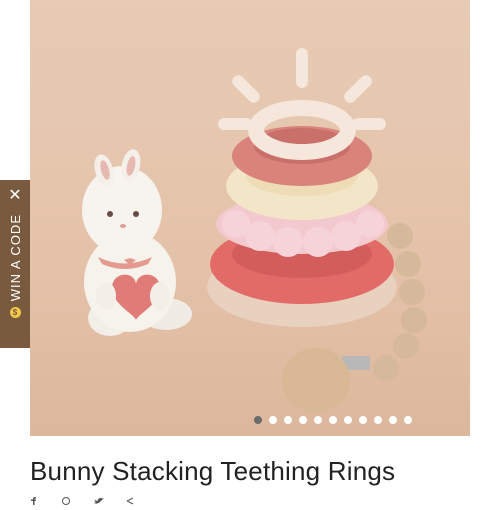 The width and height of the screenshot is (500, 510). I want to click on carousel-dots, so click(250, 420).